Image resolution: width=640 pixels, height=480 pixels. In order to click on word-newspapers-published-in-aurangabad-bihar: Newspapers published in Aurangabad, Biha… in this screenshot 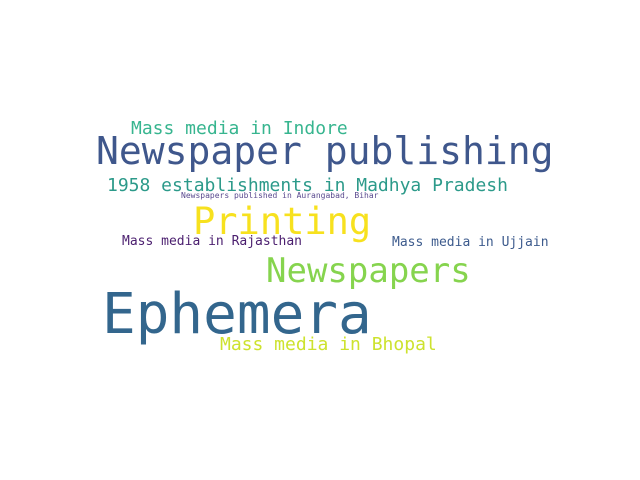, I will do `click(280, 195)`.